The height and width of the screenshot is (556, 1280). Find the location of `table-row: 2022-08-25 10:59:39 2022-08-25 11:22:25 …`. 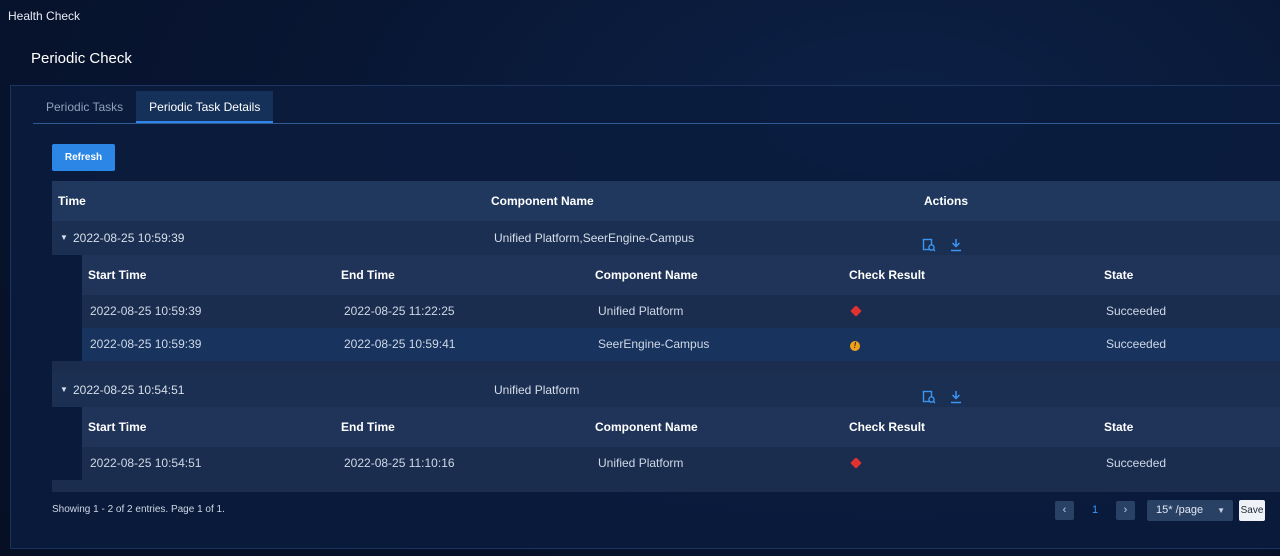

table-row: 2022-08-25 10:59:39 2022-08-25 11:22:25 … is located at coordinates (681, 311).